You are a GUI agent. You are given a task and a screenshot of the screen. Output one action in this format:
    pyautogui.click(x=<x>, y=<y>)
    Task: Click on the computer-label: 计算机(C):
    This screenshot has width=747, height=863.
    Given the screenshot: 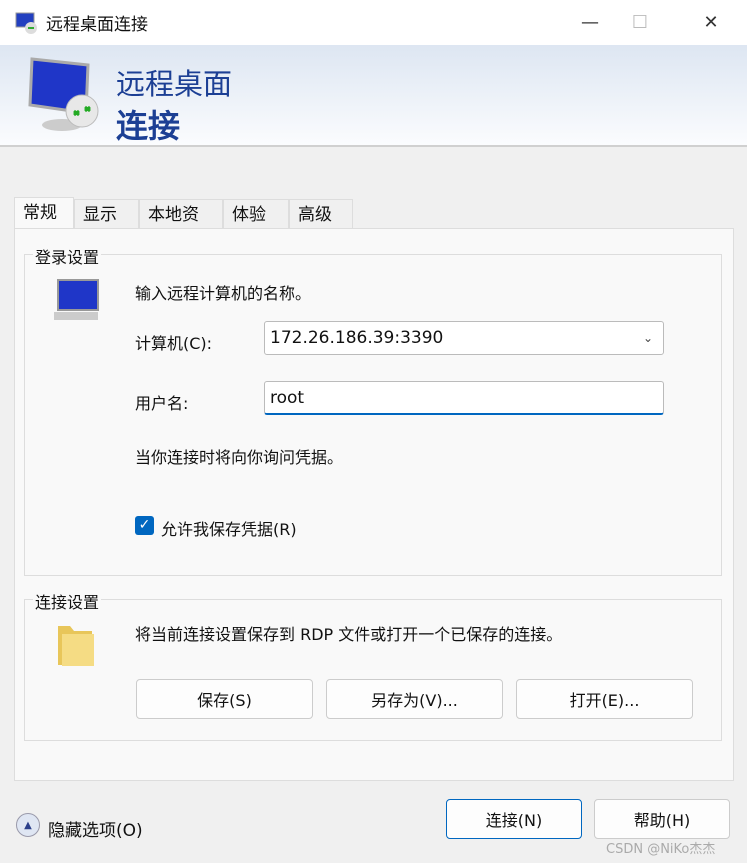 What is the action you would take?
    pyautogui.click(x=174, y=343)
    